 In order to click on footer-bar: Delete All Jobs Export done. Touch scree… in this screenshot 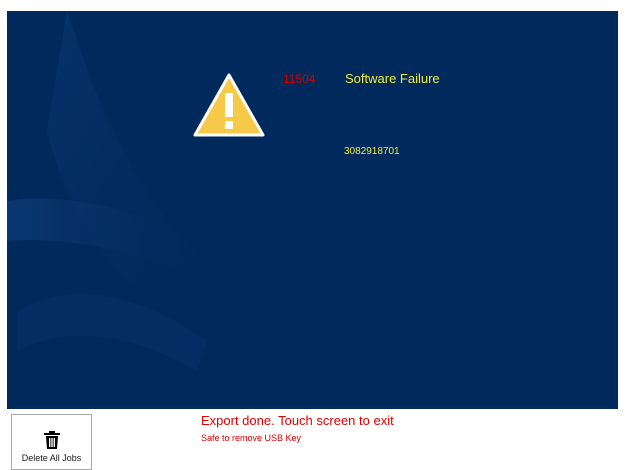, I will do `click(312, 439)`.